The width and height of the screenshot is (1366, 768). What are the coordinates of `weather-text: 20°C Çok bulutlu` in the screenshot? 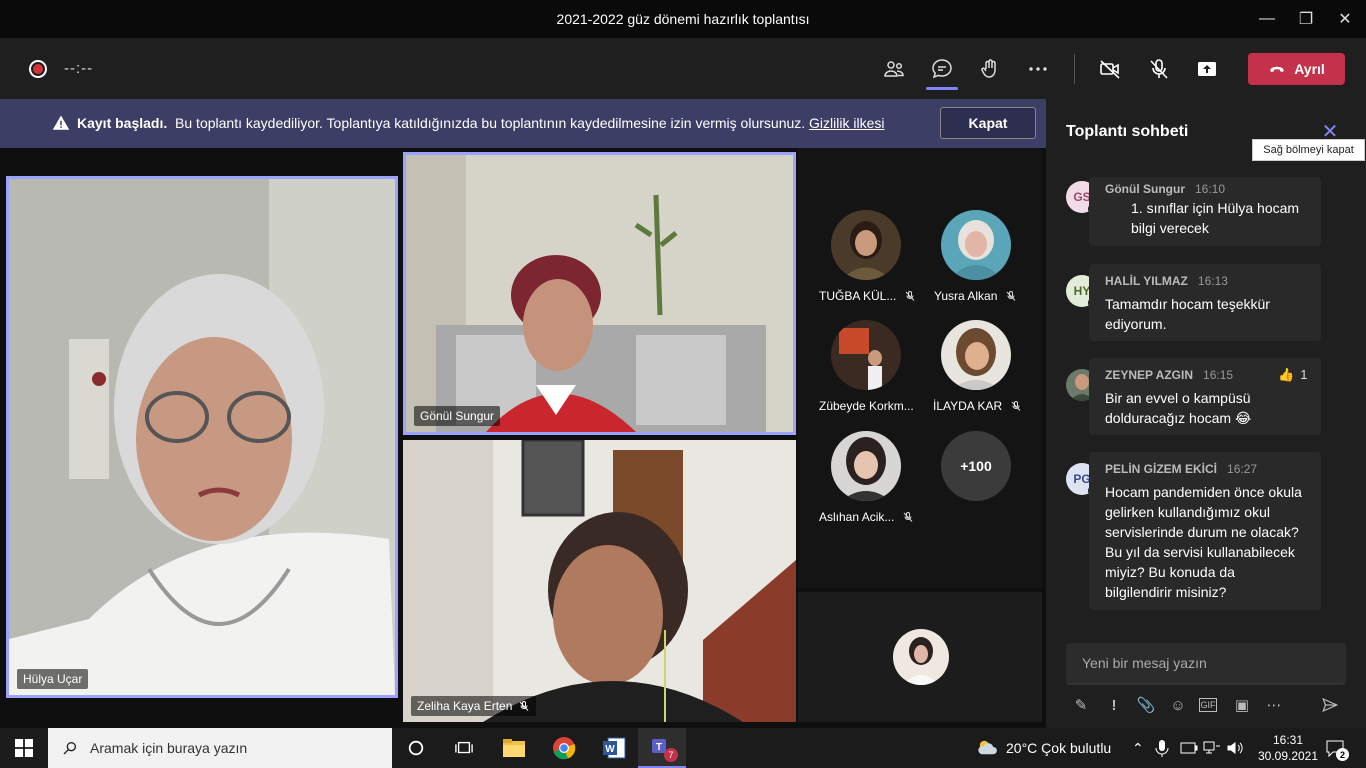 It's located at (1058, 748).